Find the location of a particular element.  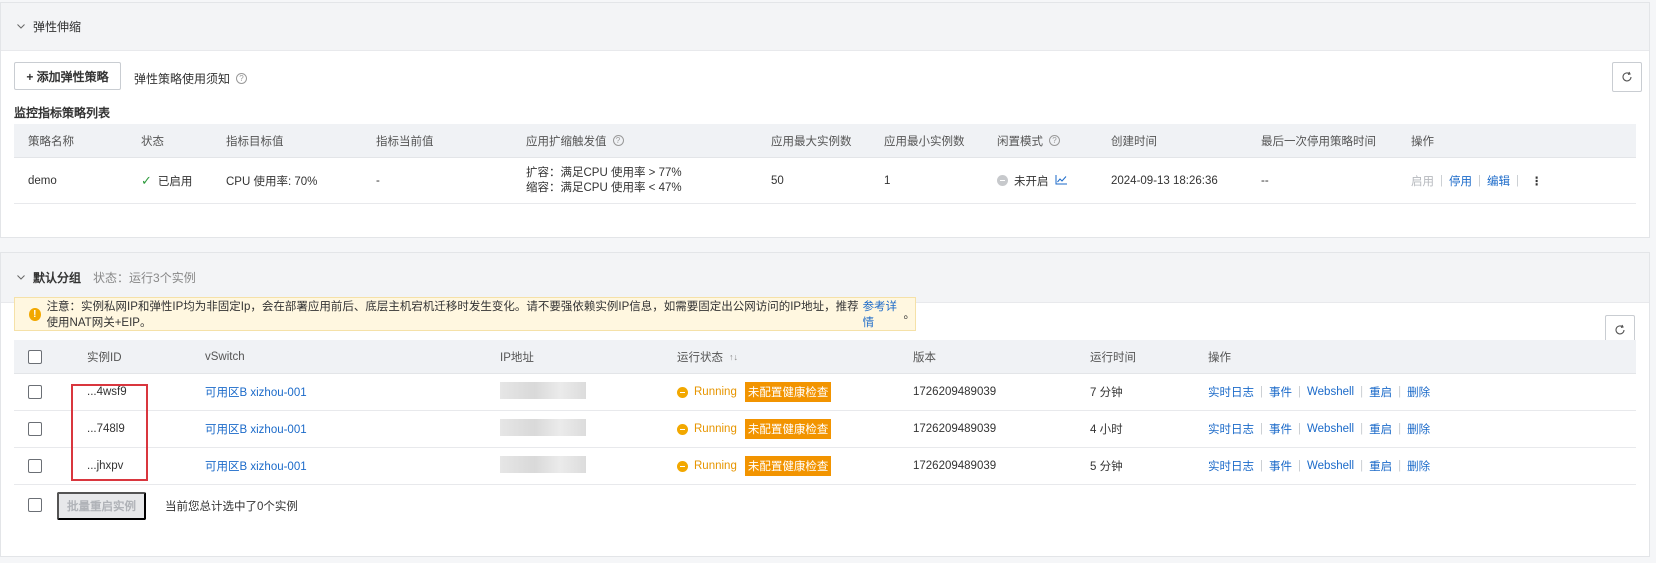

policy-created: 2024-09-13 18:26:36 is located at coordinates (1164, 180).